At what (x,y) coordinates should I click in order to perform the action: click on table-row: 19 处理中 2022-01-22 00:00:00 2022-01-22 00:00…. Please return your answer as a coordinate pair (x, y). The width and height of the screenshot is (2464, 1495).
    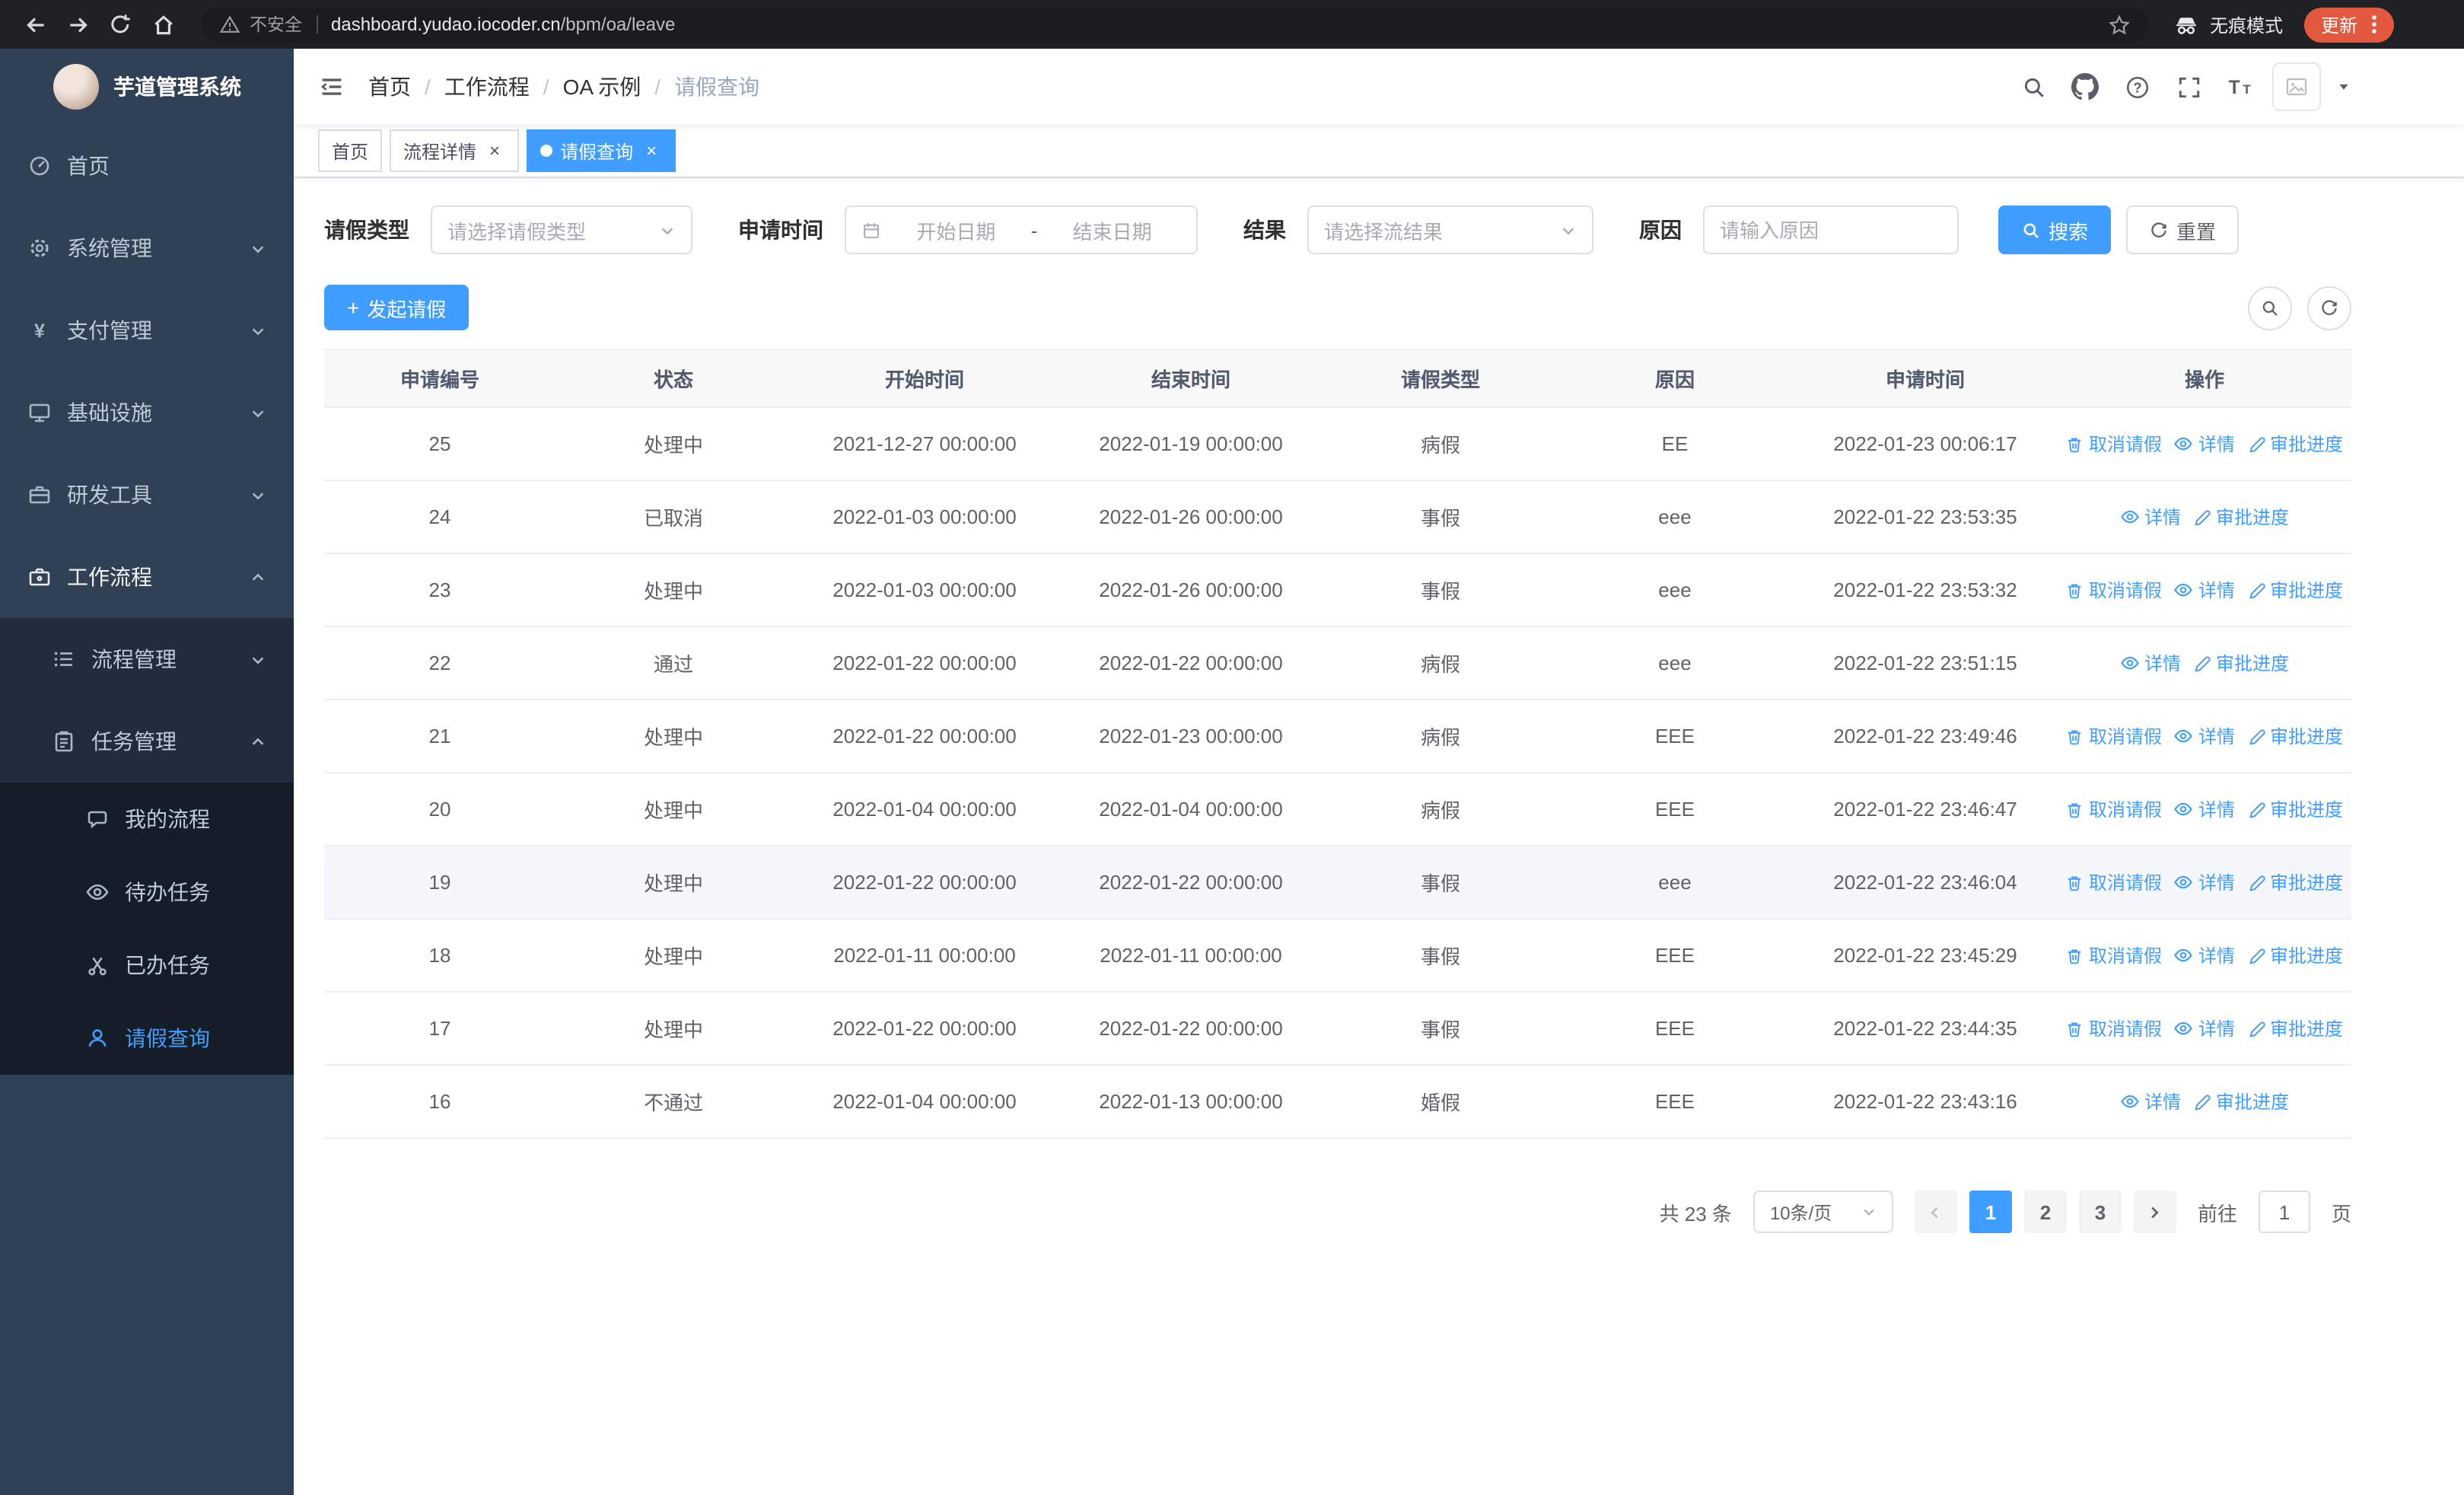
    Looking at the image, I should click on (1337, 883).